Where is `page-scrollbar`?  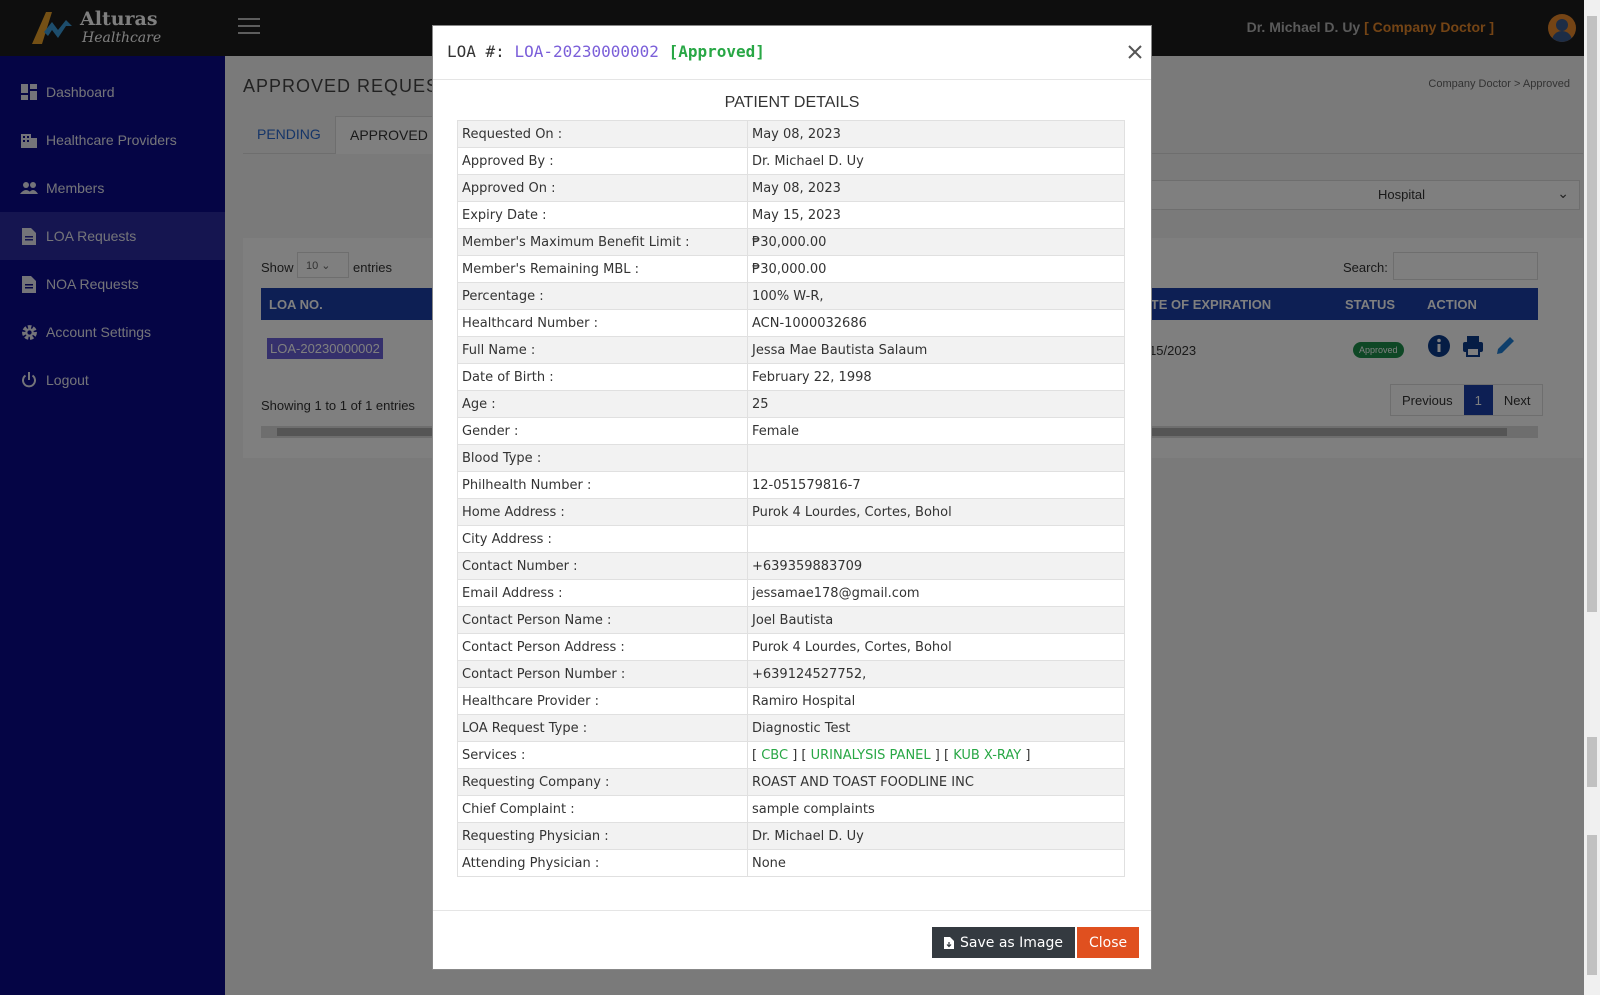 page-scrollbar is located at coordinates (1592, 497).